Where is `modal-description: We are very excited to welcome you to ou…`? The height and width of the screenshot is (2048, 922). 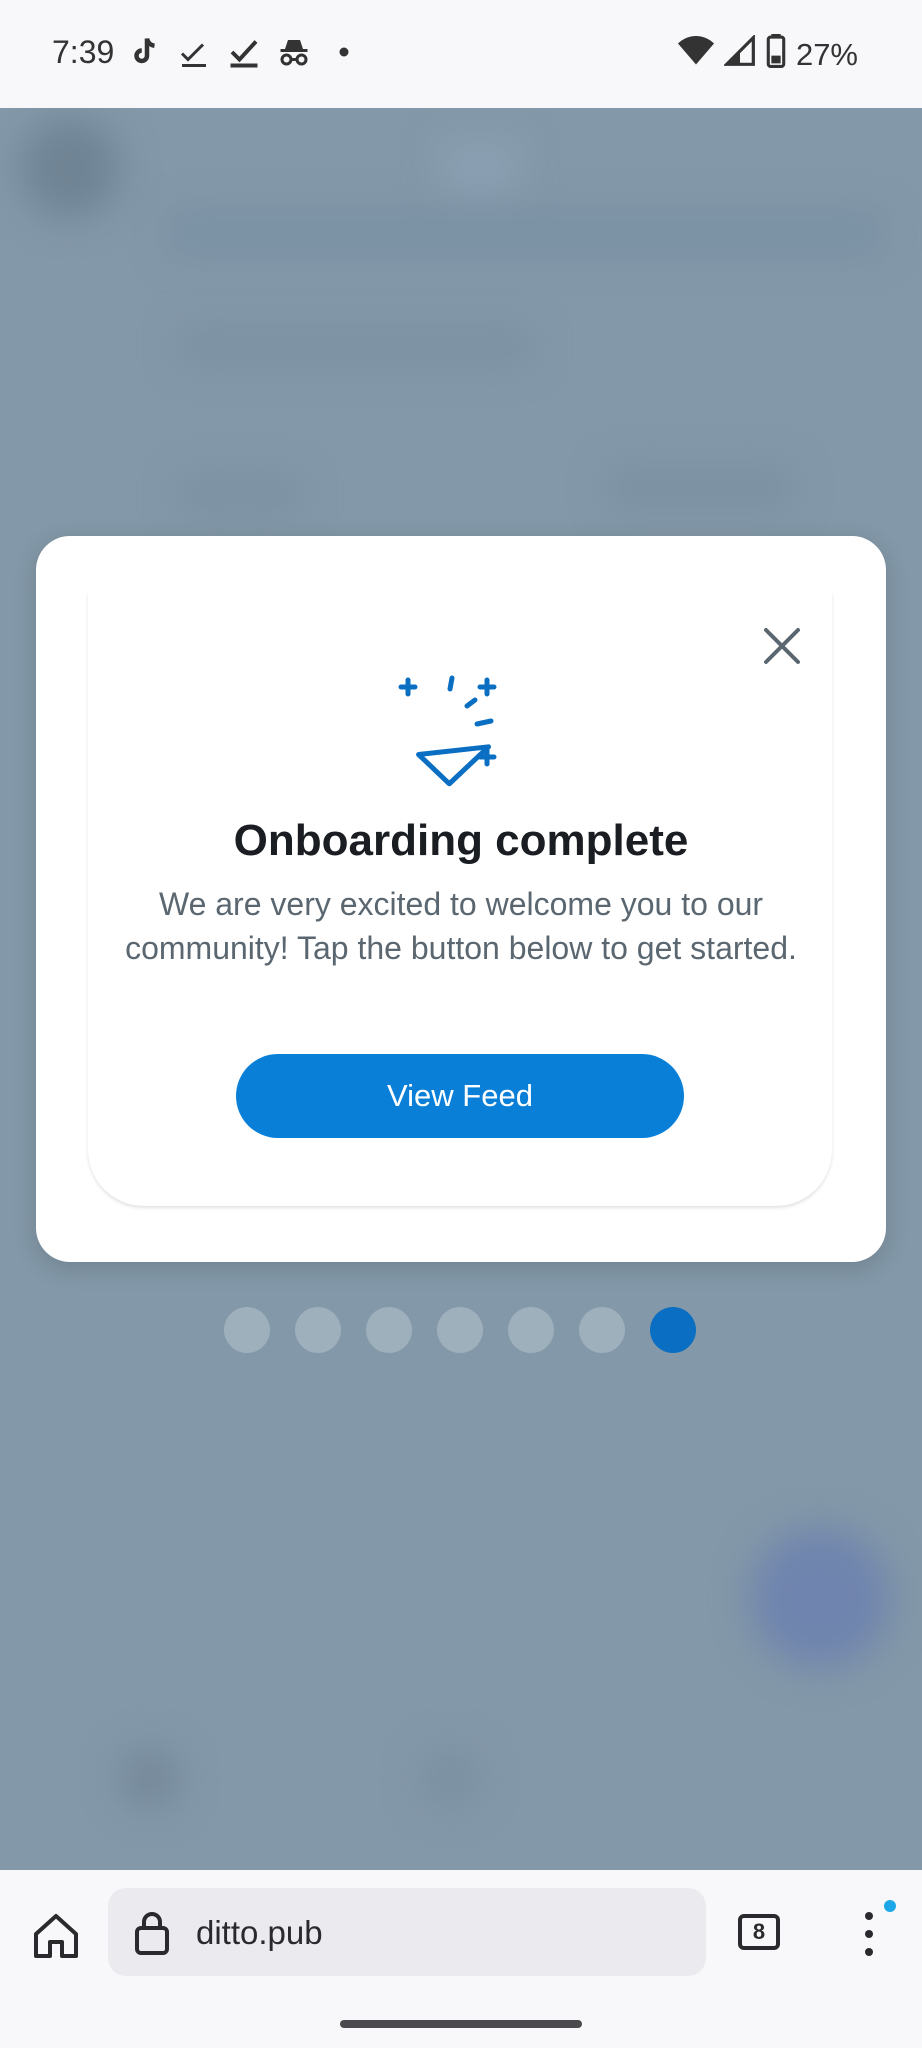
modal-description: We are very excited to welcome you to ou… is located at coordinates (461, 926).